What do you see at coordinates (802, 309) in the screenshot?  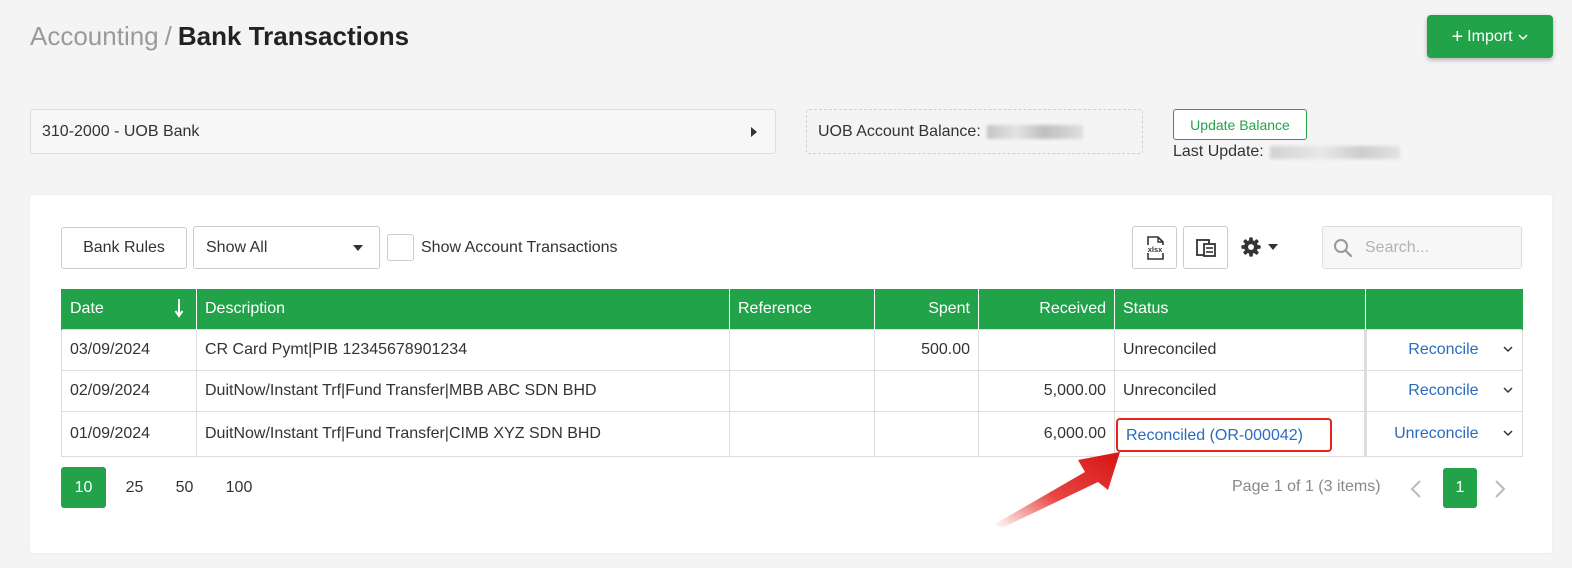 I see `column-header-reference: Reference` at bounding box center [802, 309].